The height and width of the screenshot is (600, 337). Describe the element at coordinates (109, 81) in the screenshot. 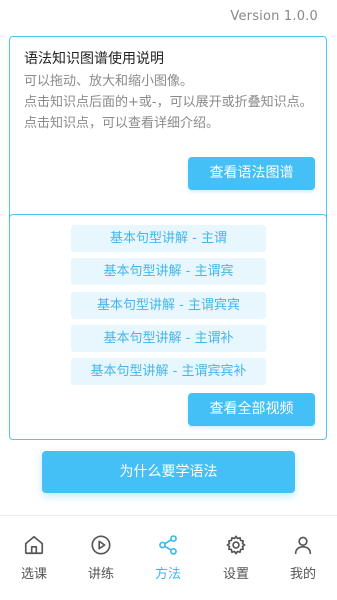

I see `intro-line: 可以拖动、放大和缩小图像。` at that location.